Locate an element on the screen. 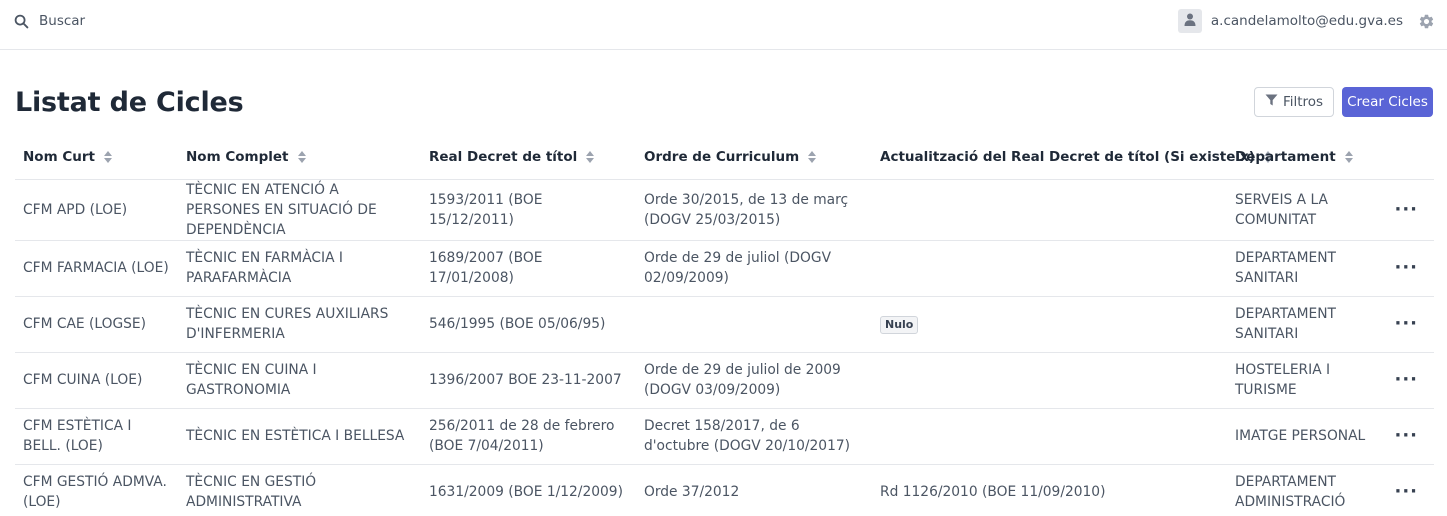 Image resolution: width=1447 pixels, height=516 pixels. column-header-nom-complet: Nom Complet is located at coordinates (299, 158).